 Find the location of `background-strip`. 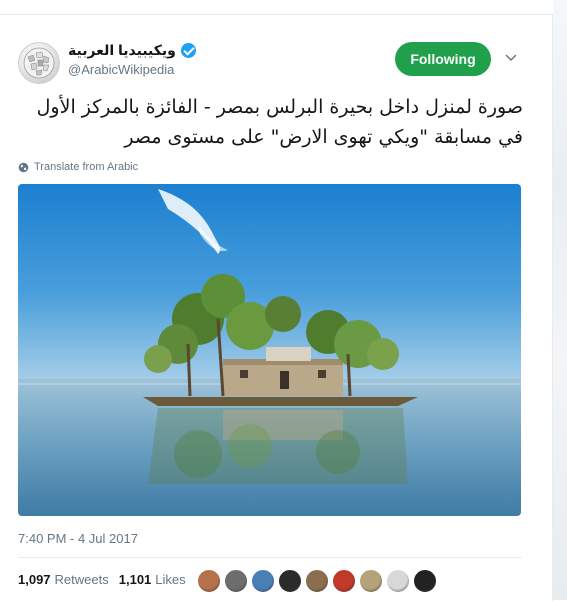

background-strip is located at coordinates (560, 300).